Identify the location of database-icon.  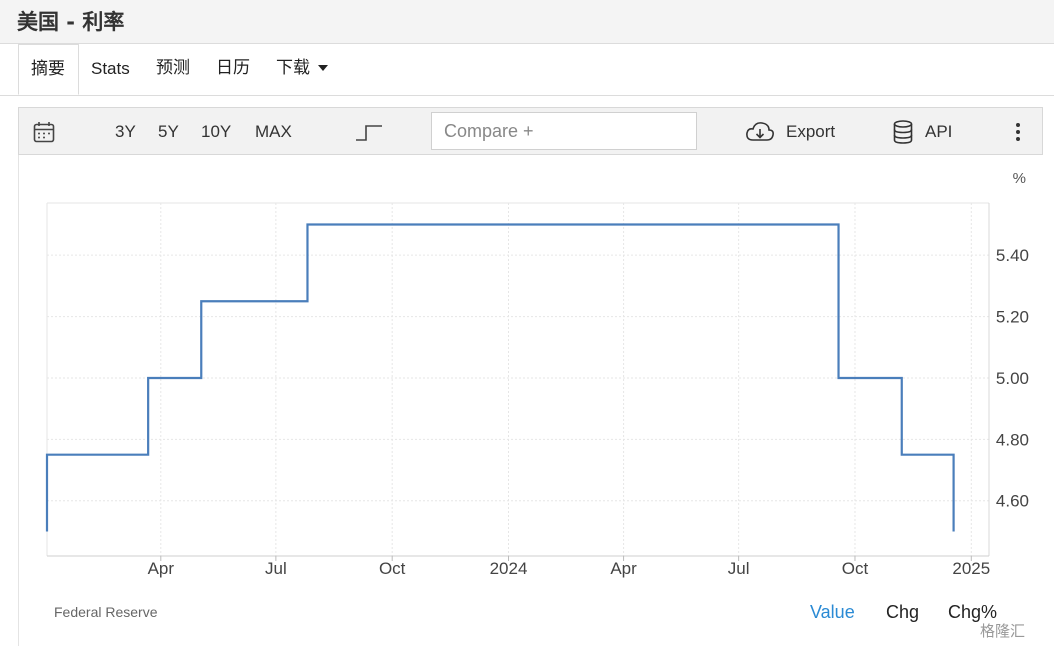
(903, 132).